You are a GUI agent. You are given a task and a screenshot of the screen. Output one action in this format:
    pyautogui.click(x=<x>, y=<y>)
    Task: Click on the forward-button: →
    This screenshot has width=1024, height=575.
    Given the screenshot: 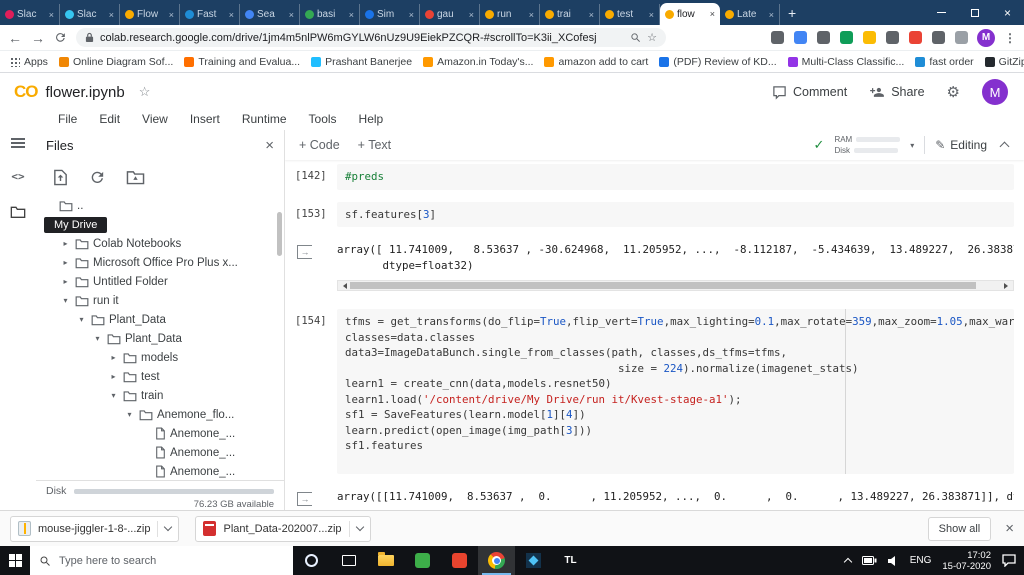 What is the action you would take?
    pyautogui.click(x=38, y=38)
    